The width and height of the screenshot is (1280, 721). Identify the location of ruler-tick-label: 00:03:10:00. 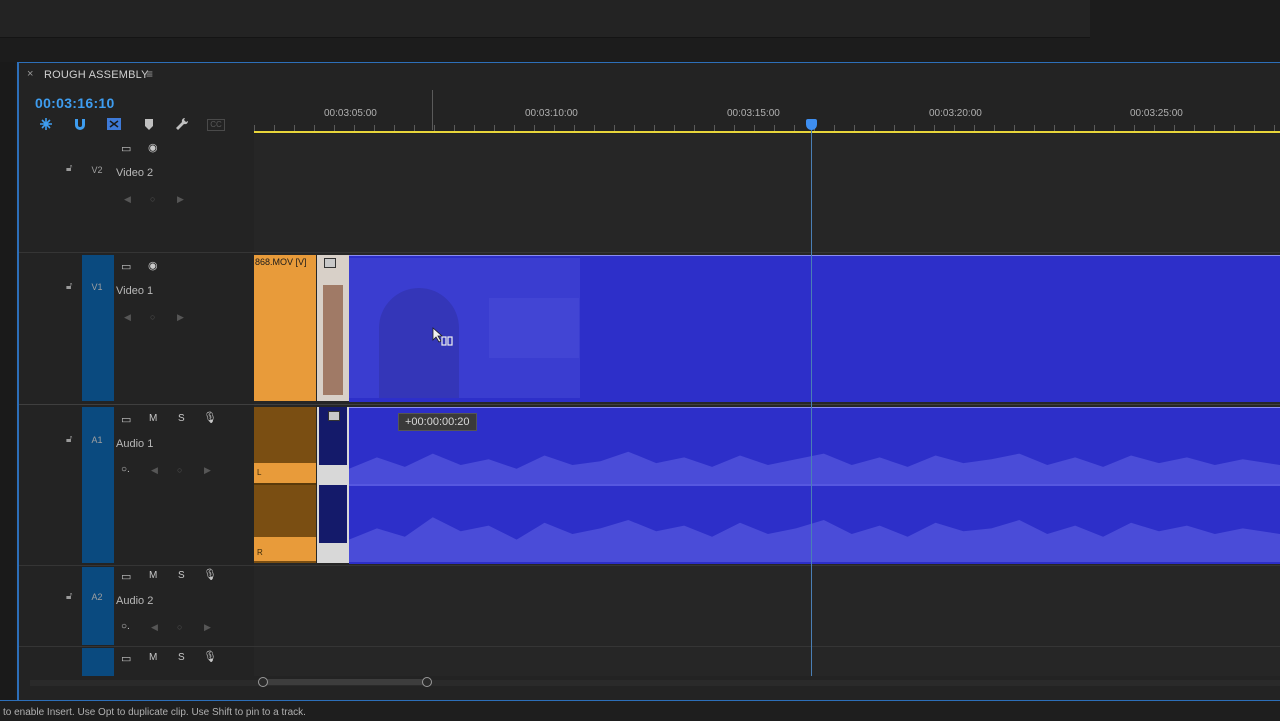
(551, 113).